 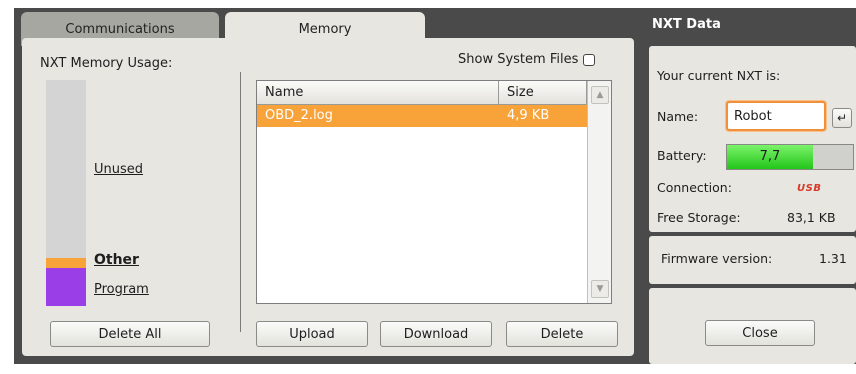 What do you see at coordinates (699, 217) in the screenshot?
I see `free-storage-label: Free Storage:` at bounding box center [699, 217].